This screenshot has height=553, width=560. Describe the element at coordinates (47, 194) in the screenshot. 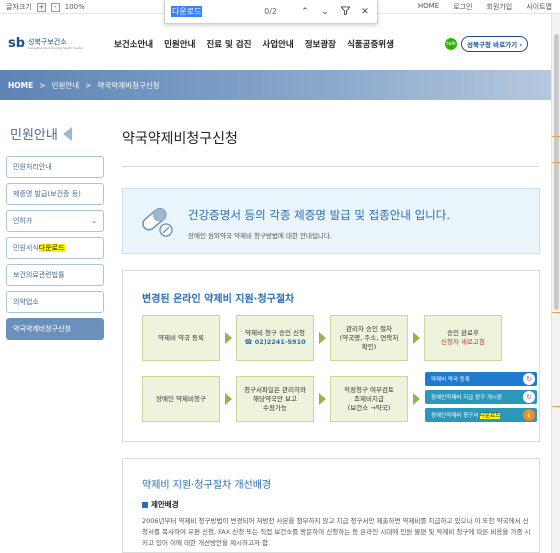

I see `sidebar-item-label: 제증명 발급(보건증 등)` at that location.